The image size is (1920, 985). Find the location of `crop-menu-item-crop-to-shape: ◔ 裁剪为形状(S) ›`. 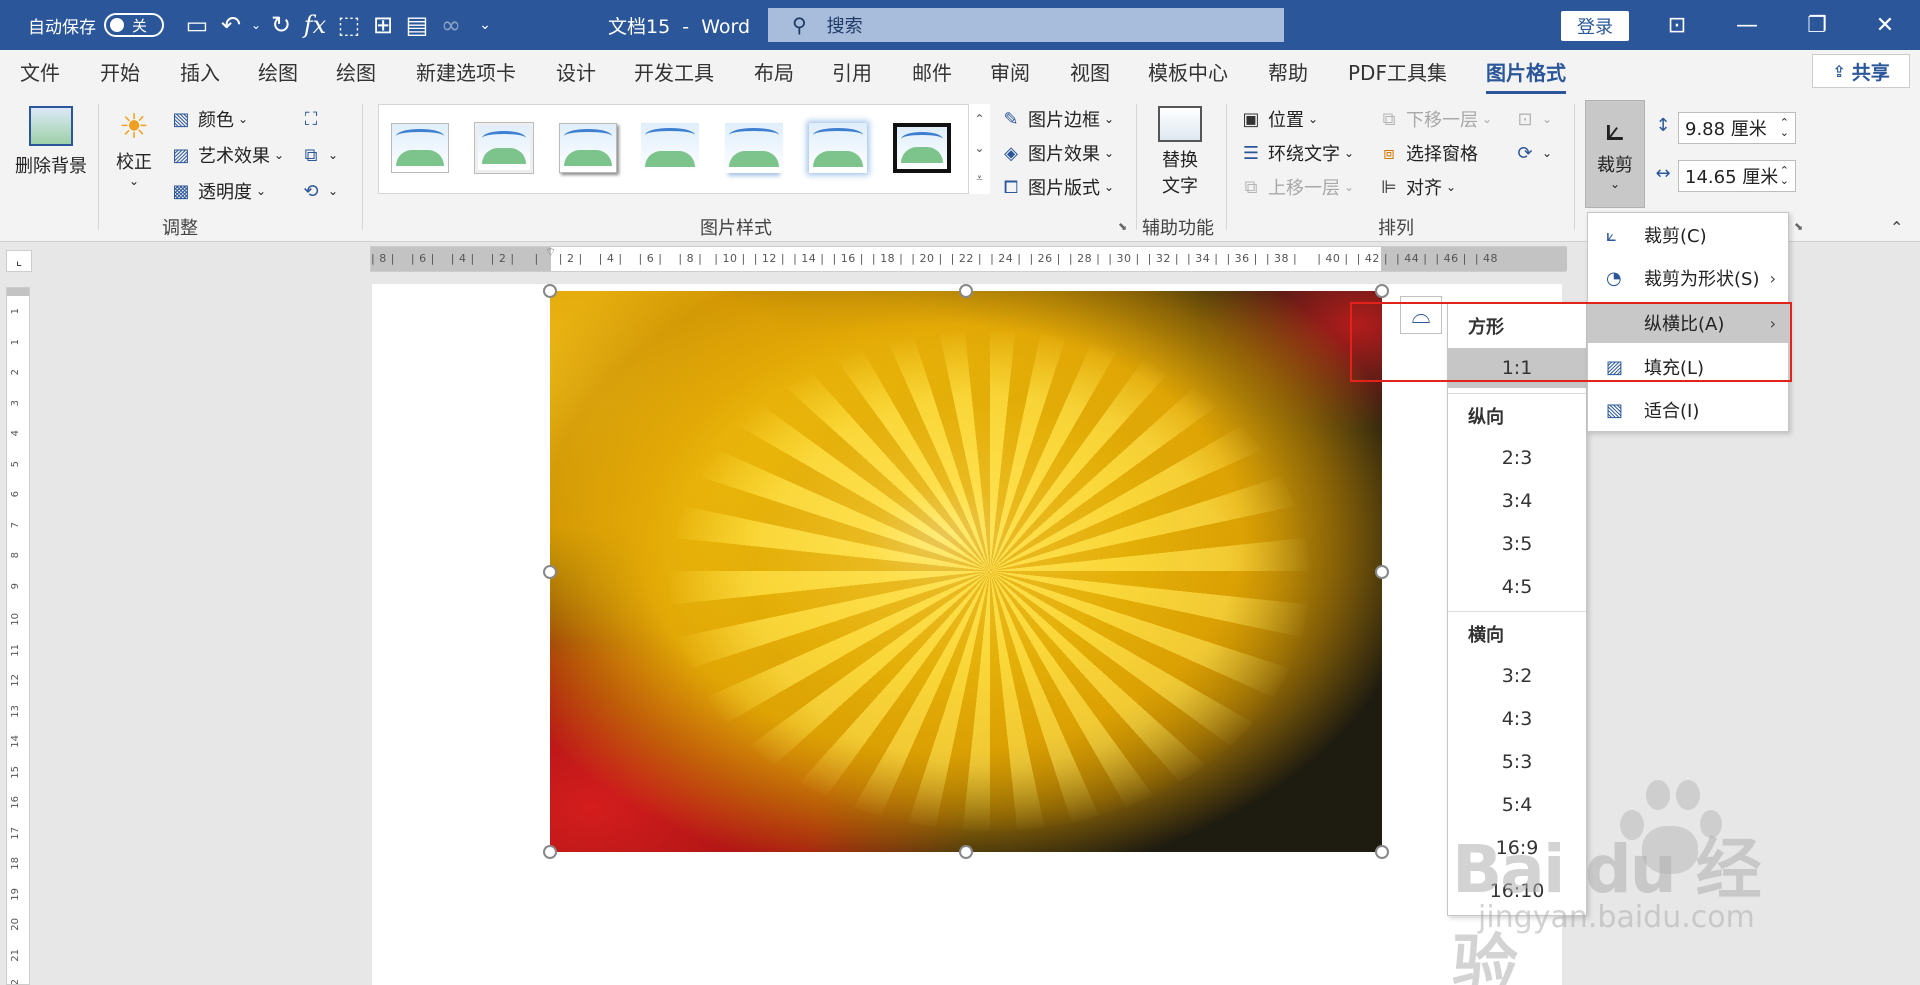

crop-menu-item-crop-to-shape: ◔ 裁剪为形状(S) › is located at coordinates (1688, 278).